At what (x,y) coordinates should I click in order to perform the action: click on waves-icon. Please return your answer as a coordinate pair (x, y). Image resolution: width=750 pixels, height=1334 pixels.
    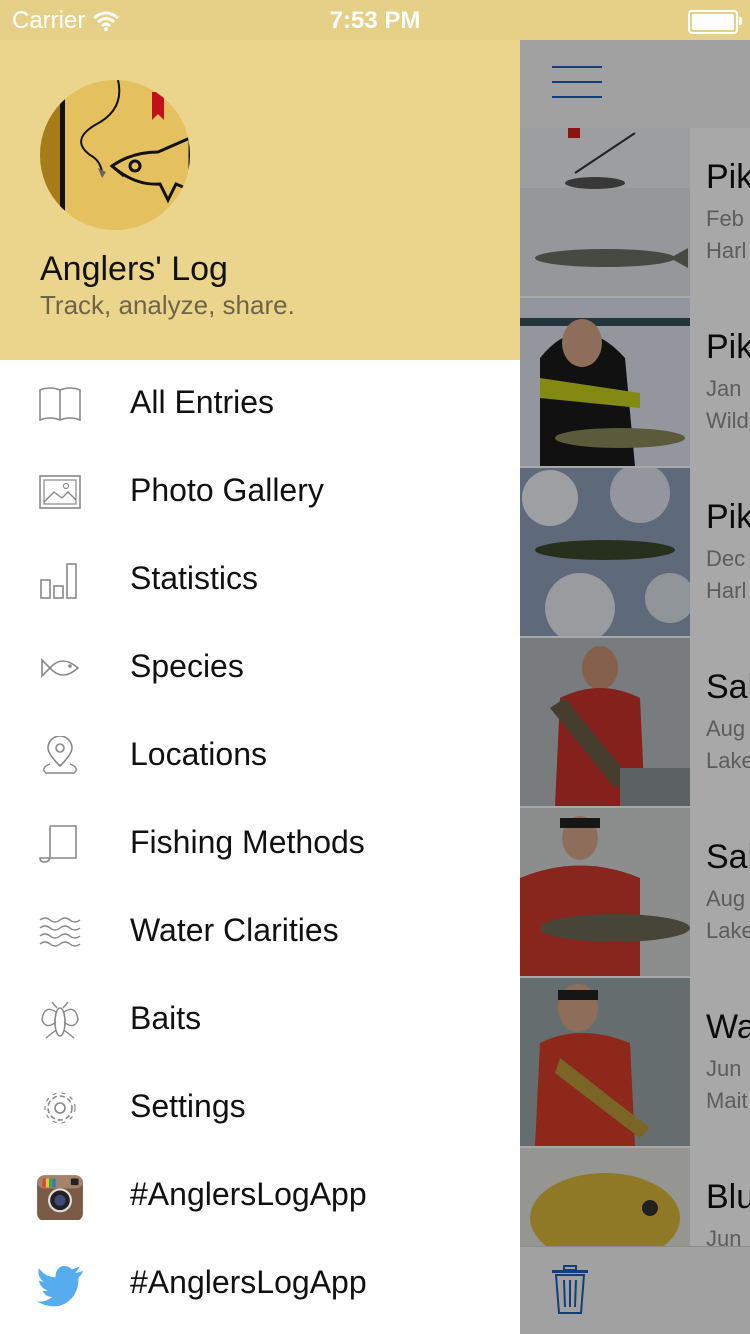
    Looking at the image, I should click on (60, 932).